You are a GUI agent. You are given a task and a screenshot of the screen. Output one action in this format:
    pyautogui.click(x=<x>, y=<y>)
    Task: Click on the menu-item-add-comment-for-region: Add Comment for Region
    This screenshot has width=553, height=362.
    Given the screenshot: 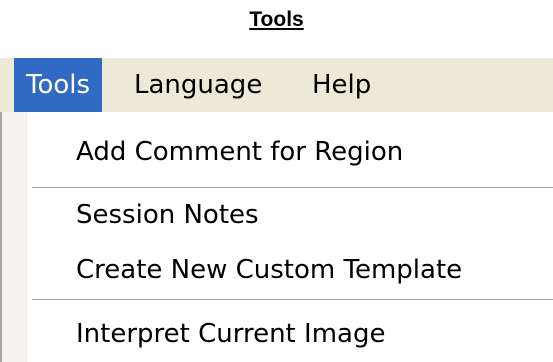 What is the action you would take?
    pyautogui.click(x=277, y=152)
    